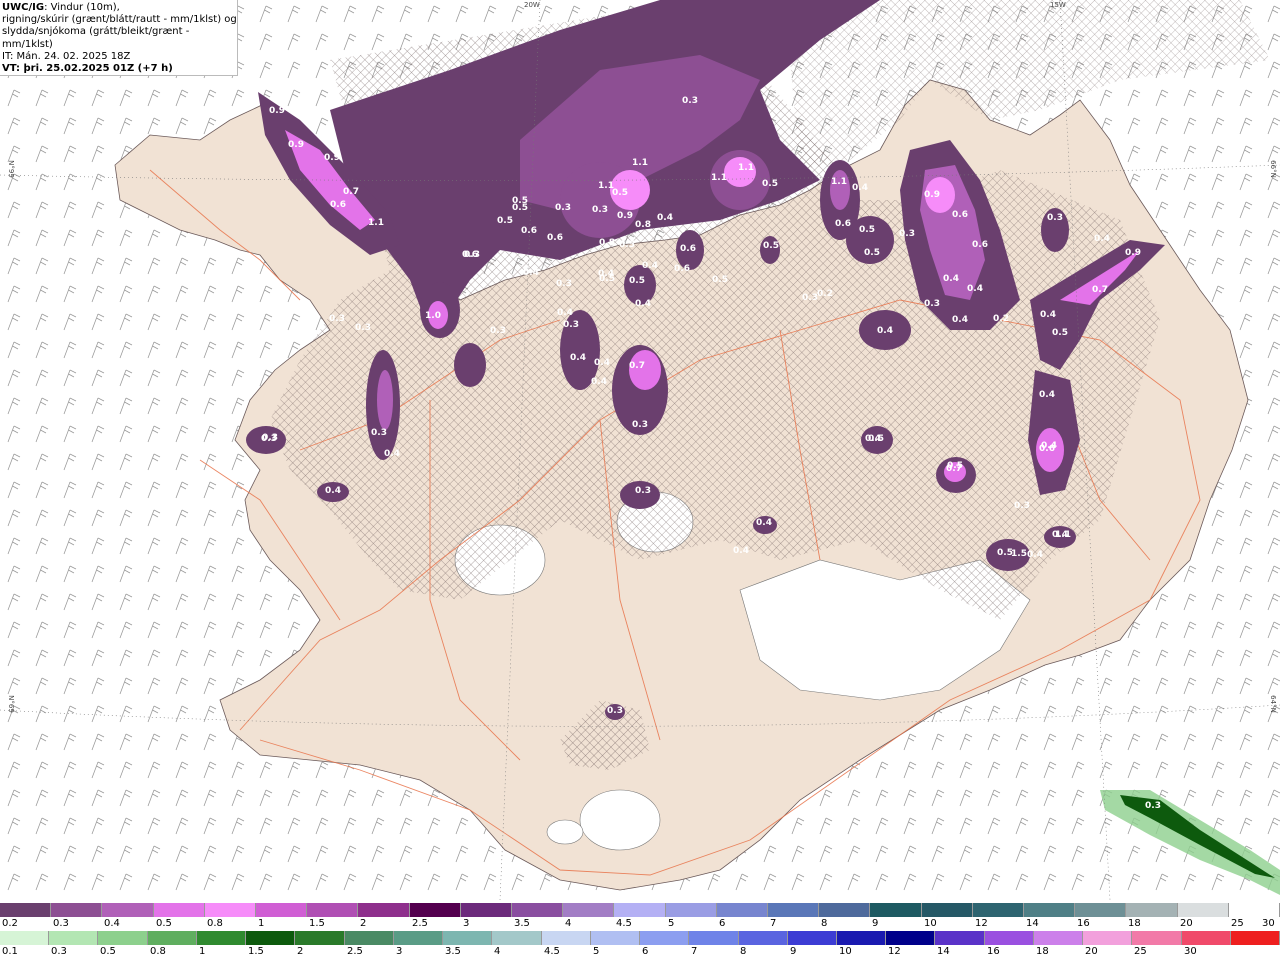 The image size is (1280, 960). I want to click on scale-tick-label: 16, so click(993, 951).